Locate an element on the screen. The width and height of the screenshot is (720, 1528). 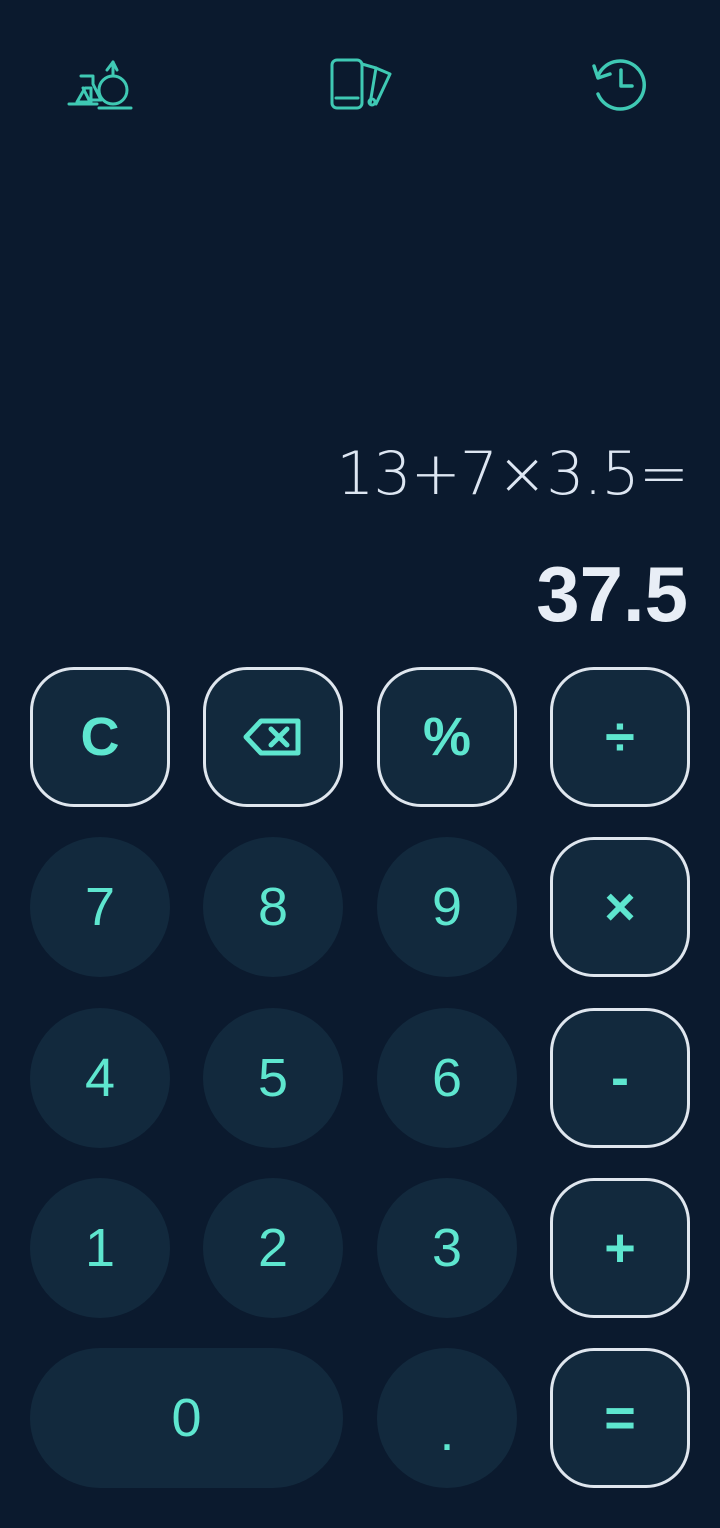
divide-button: ÷ is located at coordinates (620, 737).